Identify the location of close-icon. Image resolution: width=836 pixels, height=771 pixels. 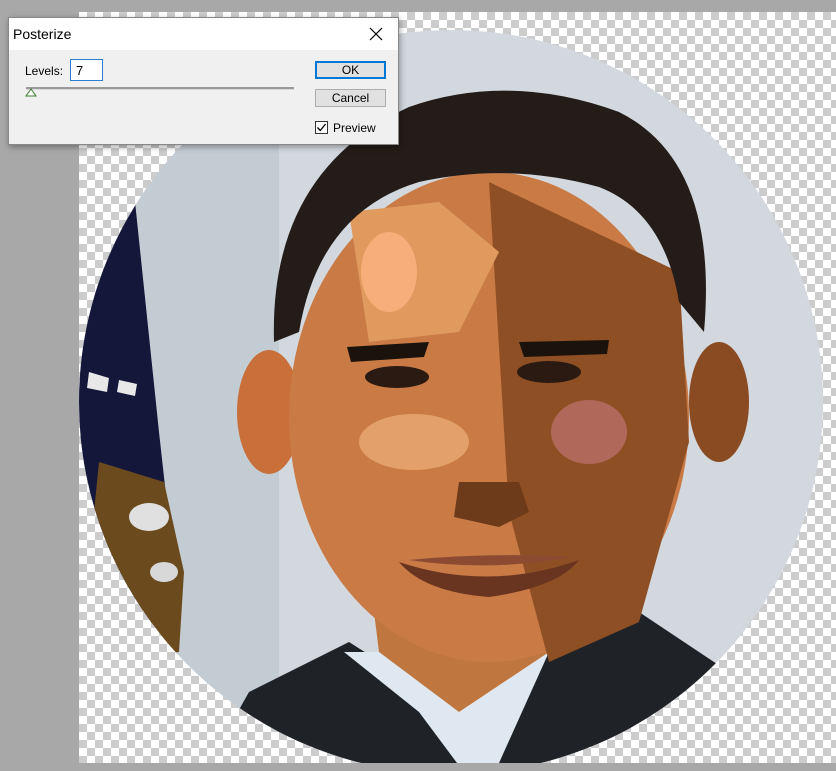
(376, 34).